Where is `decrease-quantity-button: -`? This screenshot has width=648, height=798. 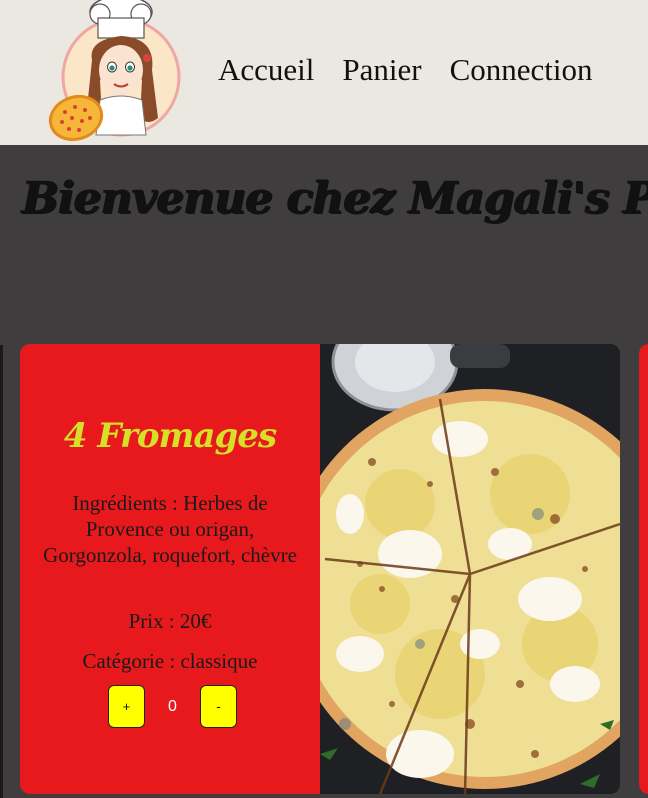
decrease-quantity-button: - is located at coordinates (218, 706).